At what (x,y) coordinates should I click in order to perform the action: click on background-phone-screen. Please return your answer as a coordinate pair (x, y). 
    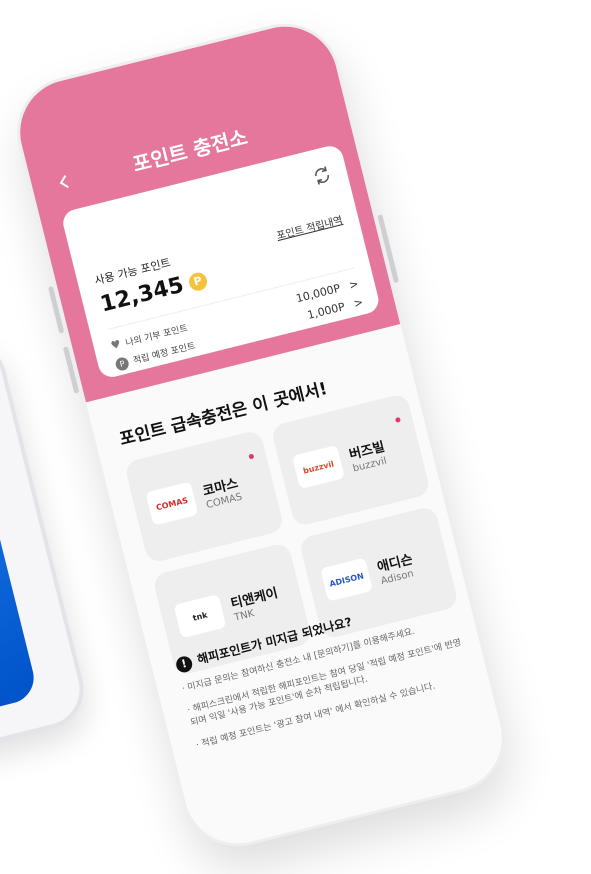
    Looking at the image, I should click on (20, 605).